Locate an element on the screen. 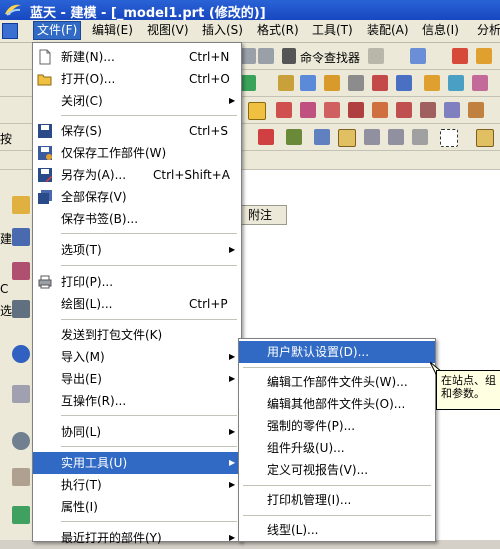 This screenshot has height=549, width=500. offset-curve-icon is located at coordinates (428, 110).